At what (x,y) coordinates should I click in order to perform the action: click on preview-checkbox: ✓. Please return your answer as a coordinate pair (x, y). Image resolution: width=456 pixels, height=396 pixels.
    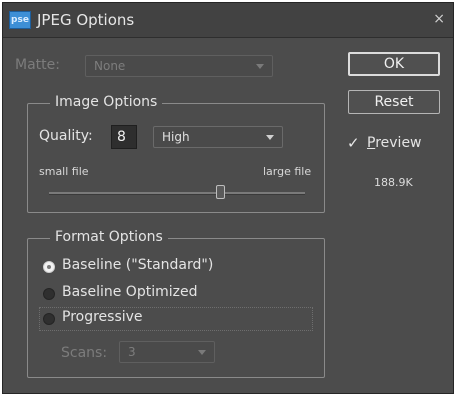
    Looking at the image, I should click on (353, 143).